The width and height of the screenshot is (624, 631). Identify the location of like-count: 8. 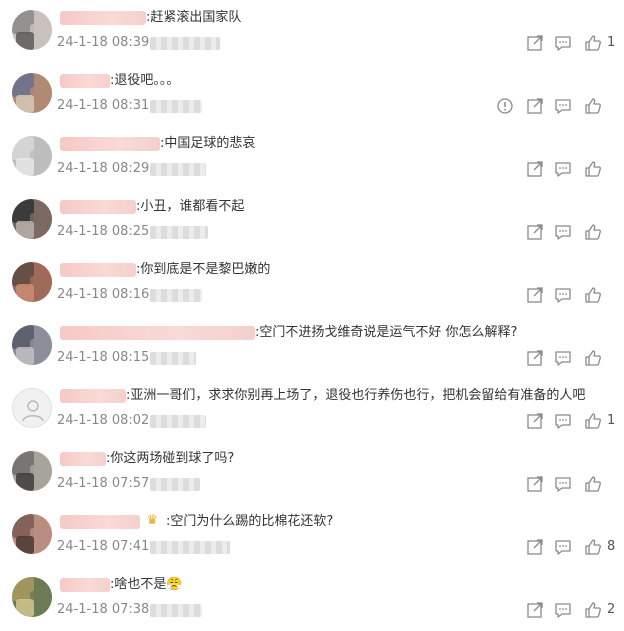
(611, 546).